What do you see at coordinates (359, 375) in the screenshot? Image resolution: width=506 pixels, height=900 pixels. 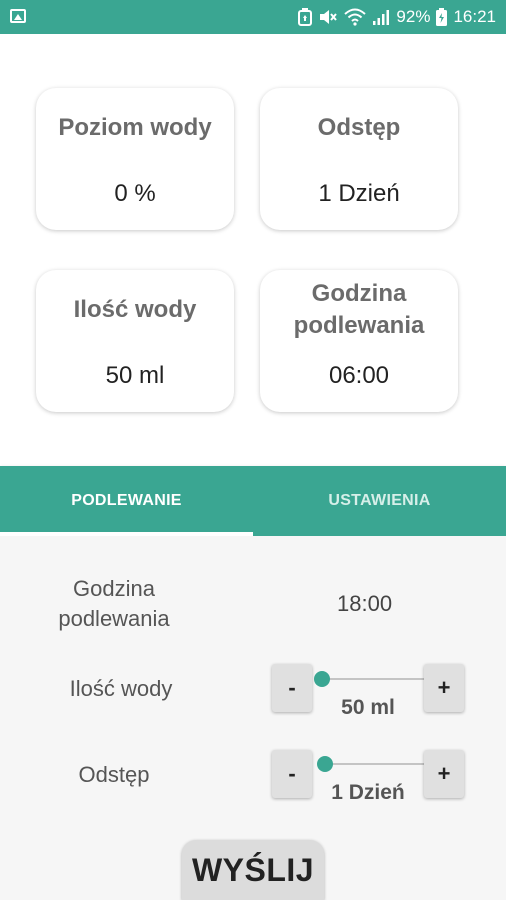 I see `watering-time-value: 06:00` at bounding box center [359, 375].